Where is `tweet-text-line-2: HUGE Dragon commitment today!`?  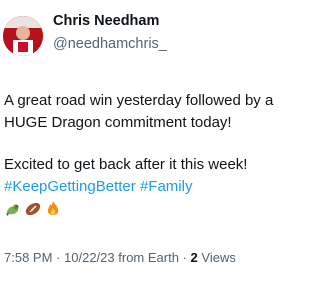 tweet-text-line-2: HUGE Dragon commitment today! is located at coordinates (118, 122).